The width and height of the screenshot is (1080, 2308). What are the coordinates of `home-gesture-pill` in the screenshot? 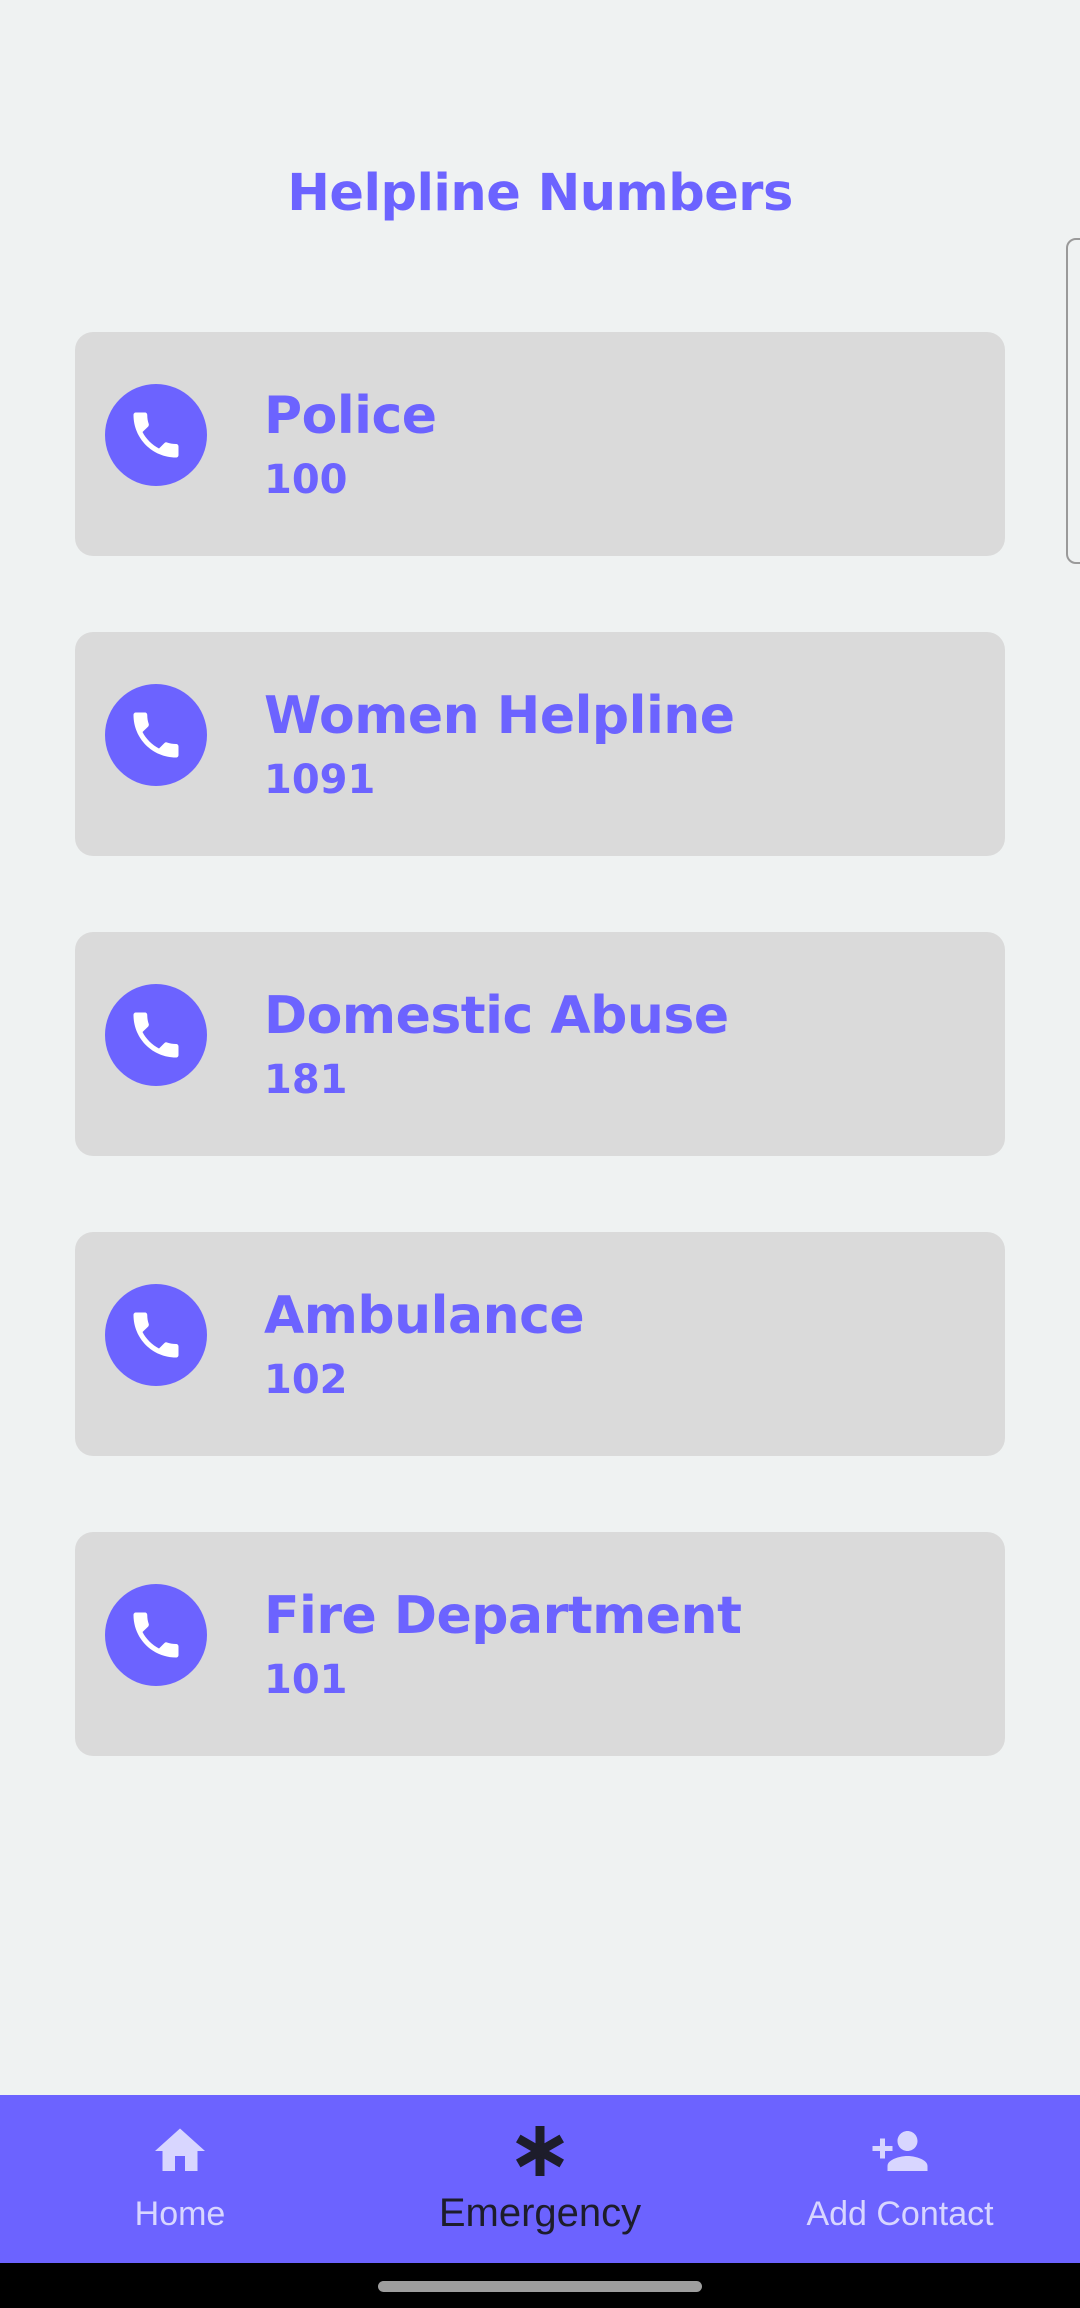 It's located at (540, 2286).